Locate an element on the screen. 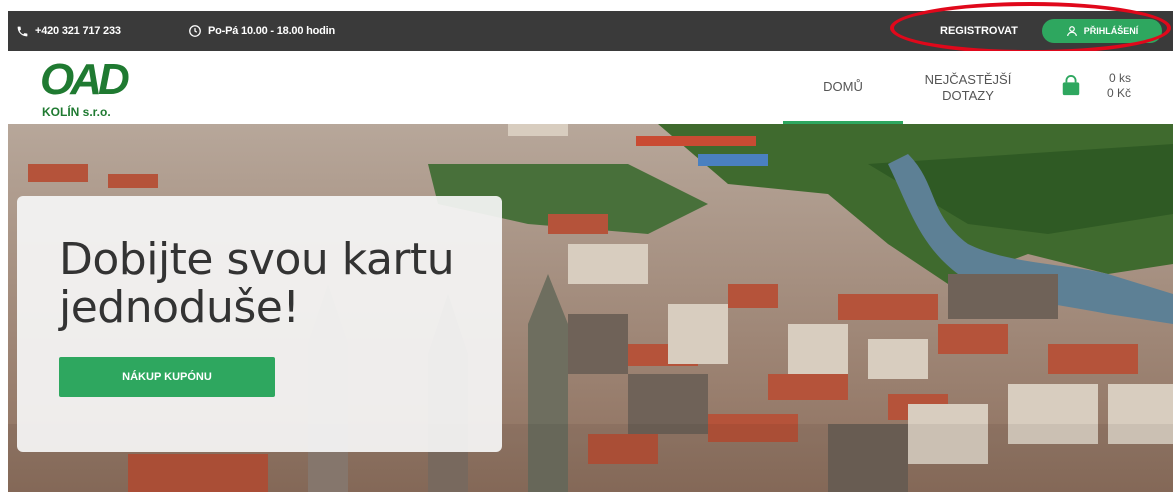 Image resolution: width=1173 pixels, height=492 pixels. phone-number: +420 321 717 233 is located at coordinates (78, 31).